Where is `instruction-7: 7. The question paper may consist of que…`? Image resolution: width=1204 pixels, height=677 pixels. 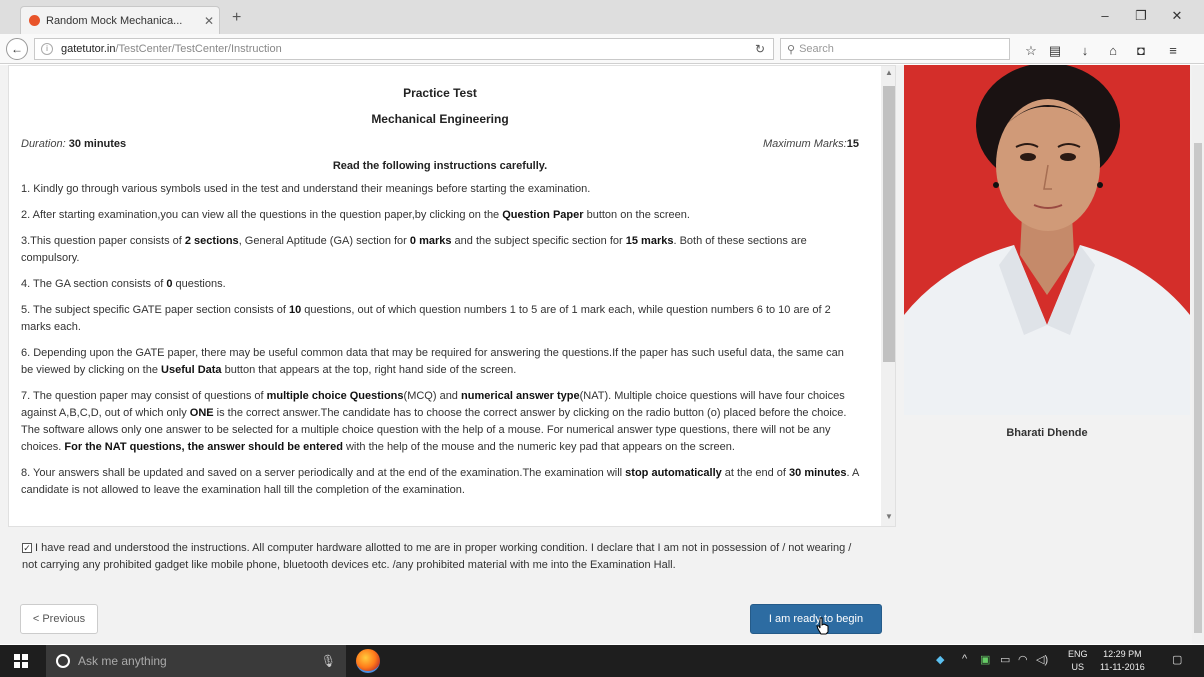
instruction-7: 7. The question paper may consist of que… is located at coordinates (434, 421).